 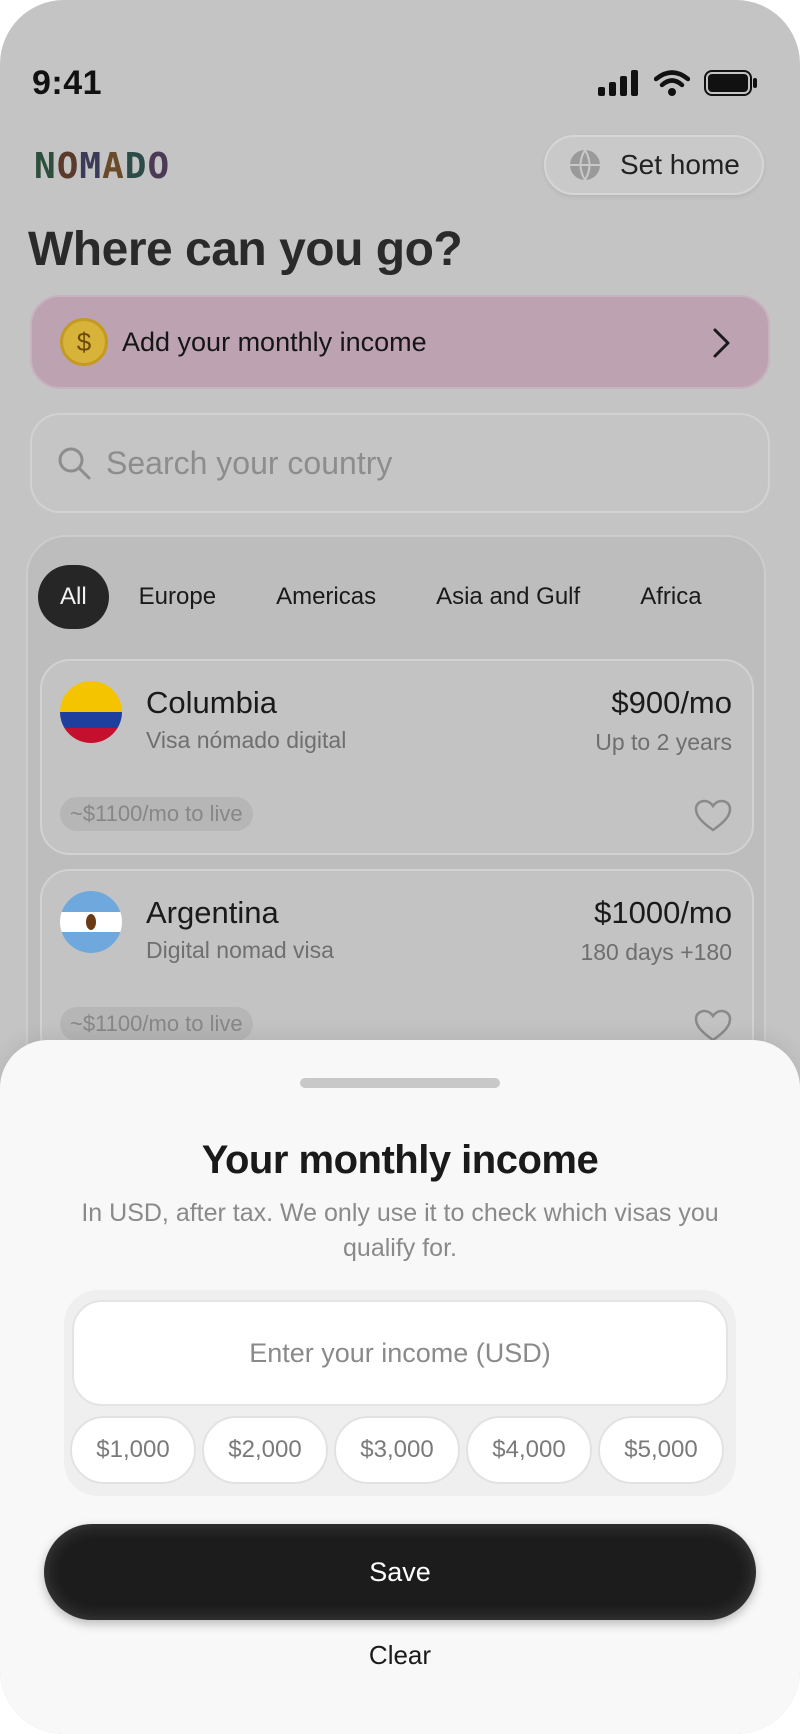 I want to click on add-income-banner: $ Add your monthly income, so click(x=400, y=342).